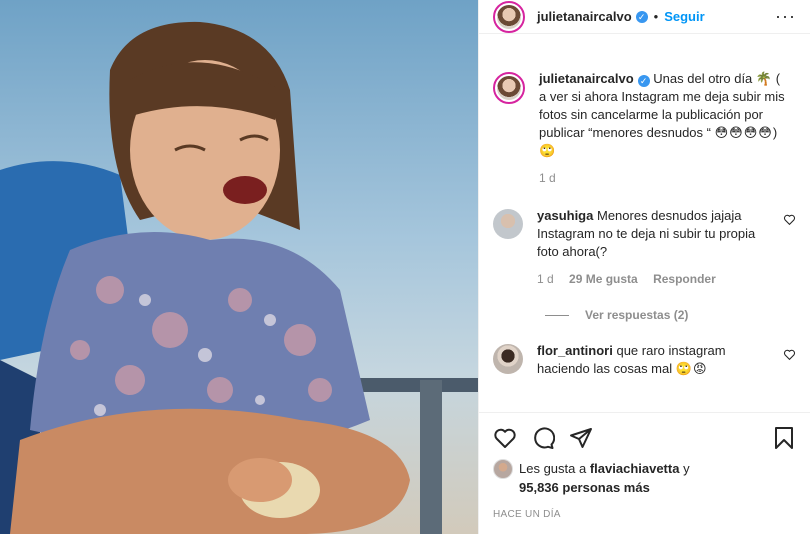 The image size is (810, 534). What do you see at coordinates (565, 215) in the screenshot?
I see `commenter-username: yasuhiga` at bounding box center [565, 215].